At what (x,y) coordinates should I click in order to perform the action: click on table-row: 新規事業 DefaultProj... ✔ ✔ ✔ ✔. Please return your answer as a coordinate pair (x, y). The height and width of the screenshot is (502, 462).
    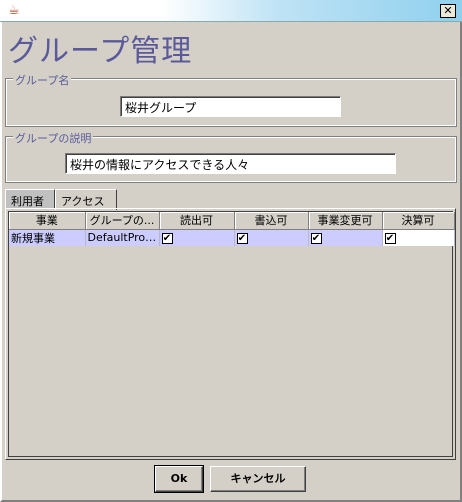
    Looking at the image, I should click on (232, 237).